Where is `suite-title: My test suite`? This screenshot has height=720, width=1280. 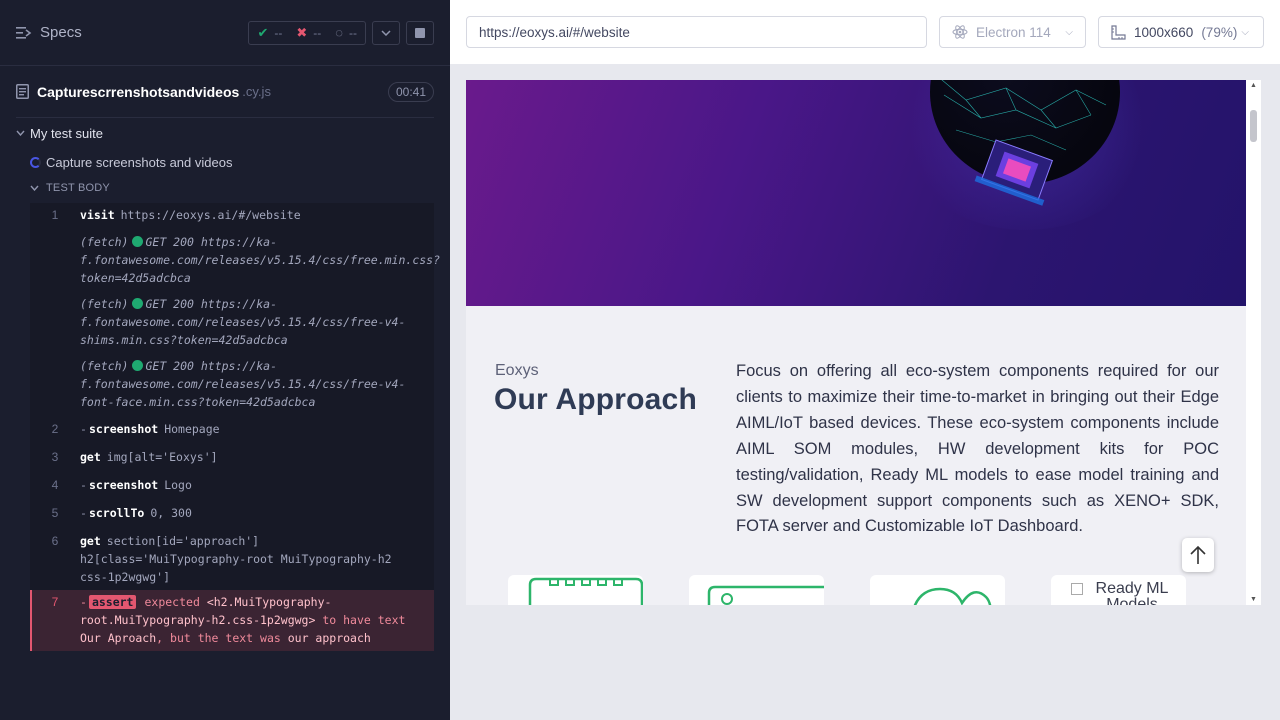 suite-title: My test suite is located at coordinates (66, 133).